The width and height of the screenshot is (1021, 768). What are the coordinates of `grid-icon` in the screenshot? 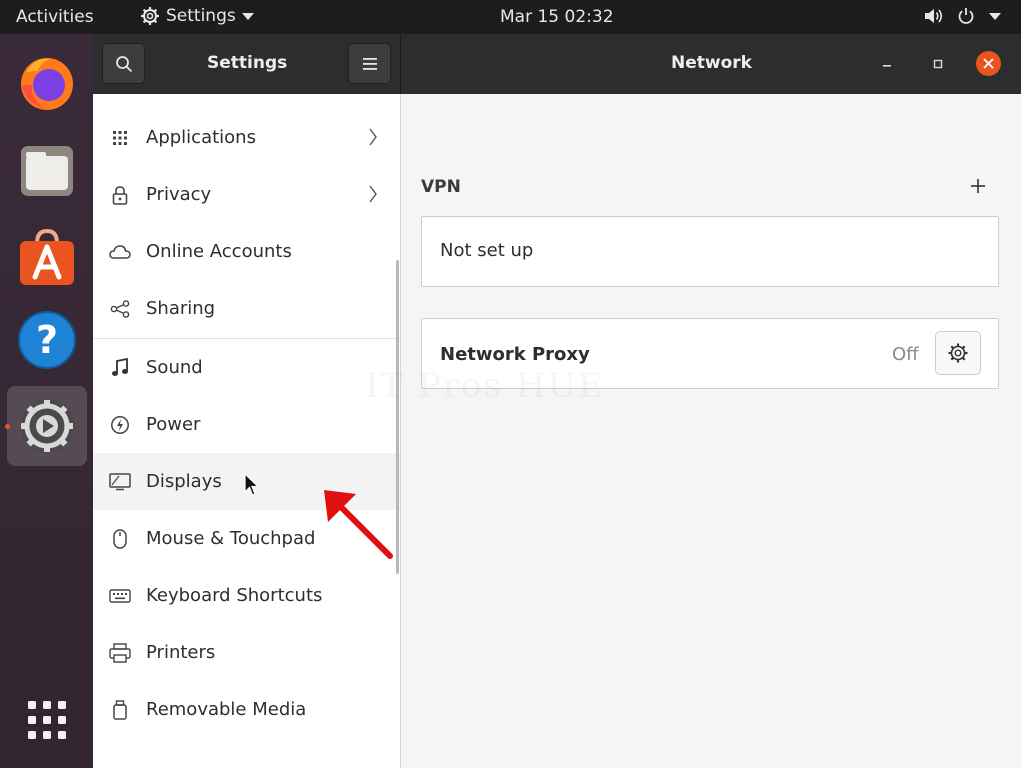 It's located at (120, 138).